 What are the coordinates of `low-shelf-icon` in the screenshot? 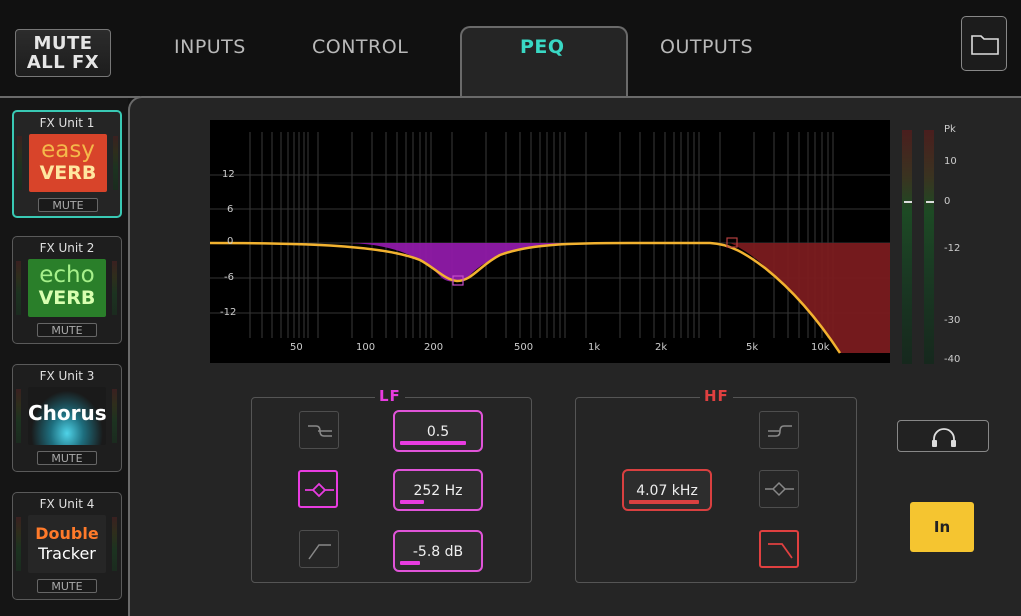 It's located at (319, 552).